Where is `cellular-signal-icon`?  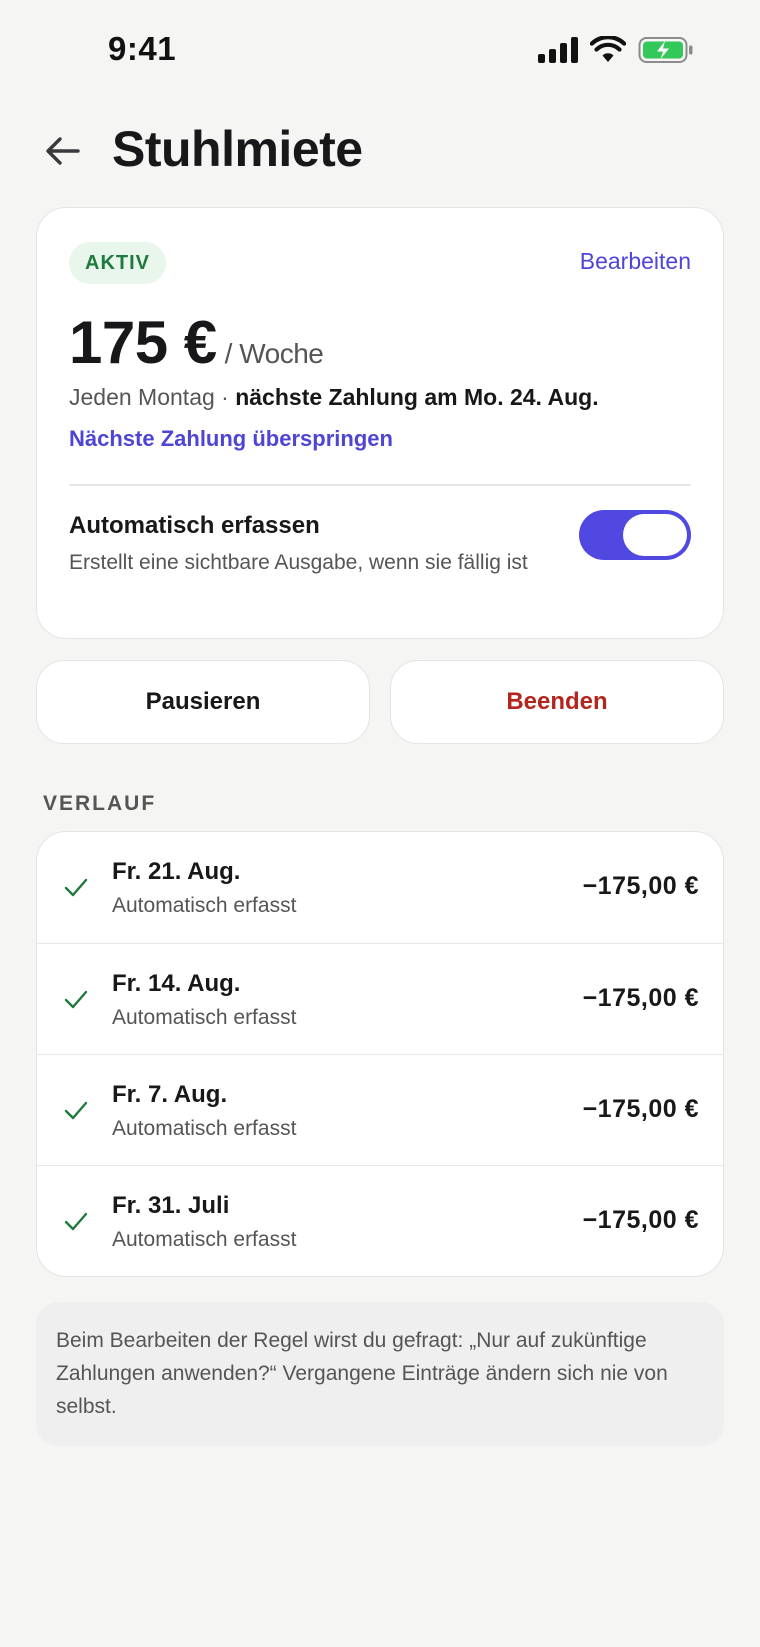 cellular-signal-icon is located at coordinates (558, 50).